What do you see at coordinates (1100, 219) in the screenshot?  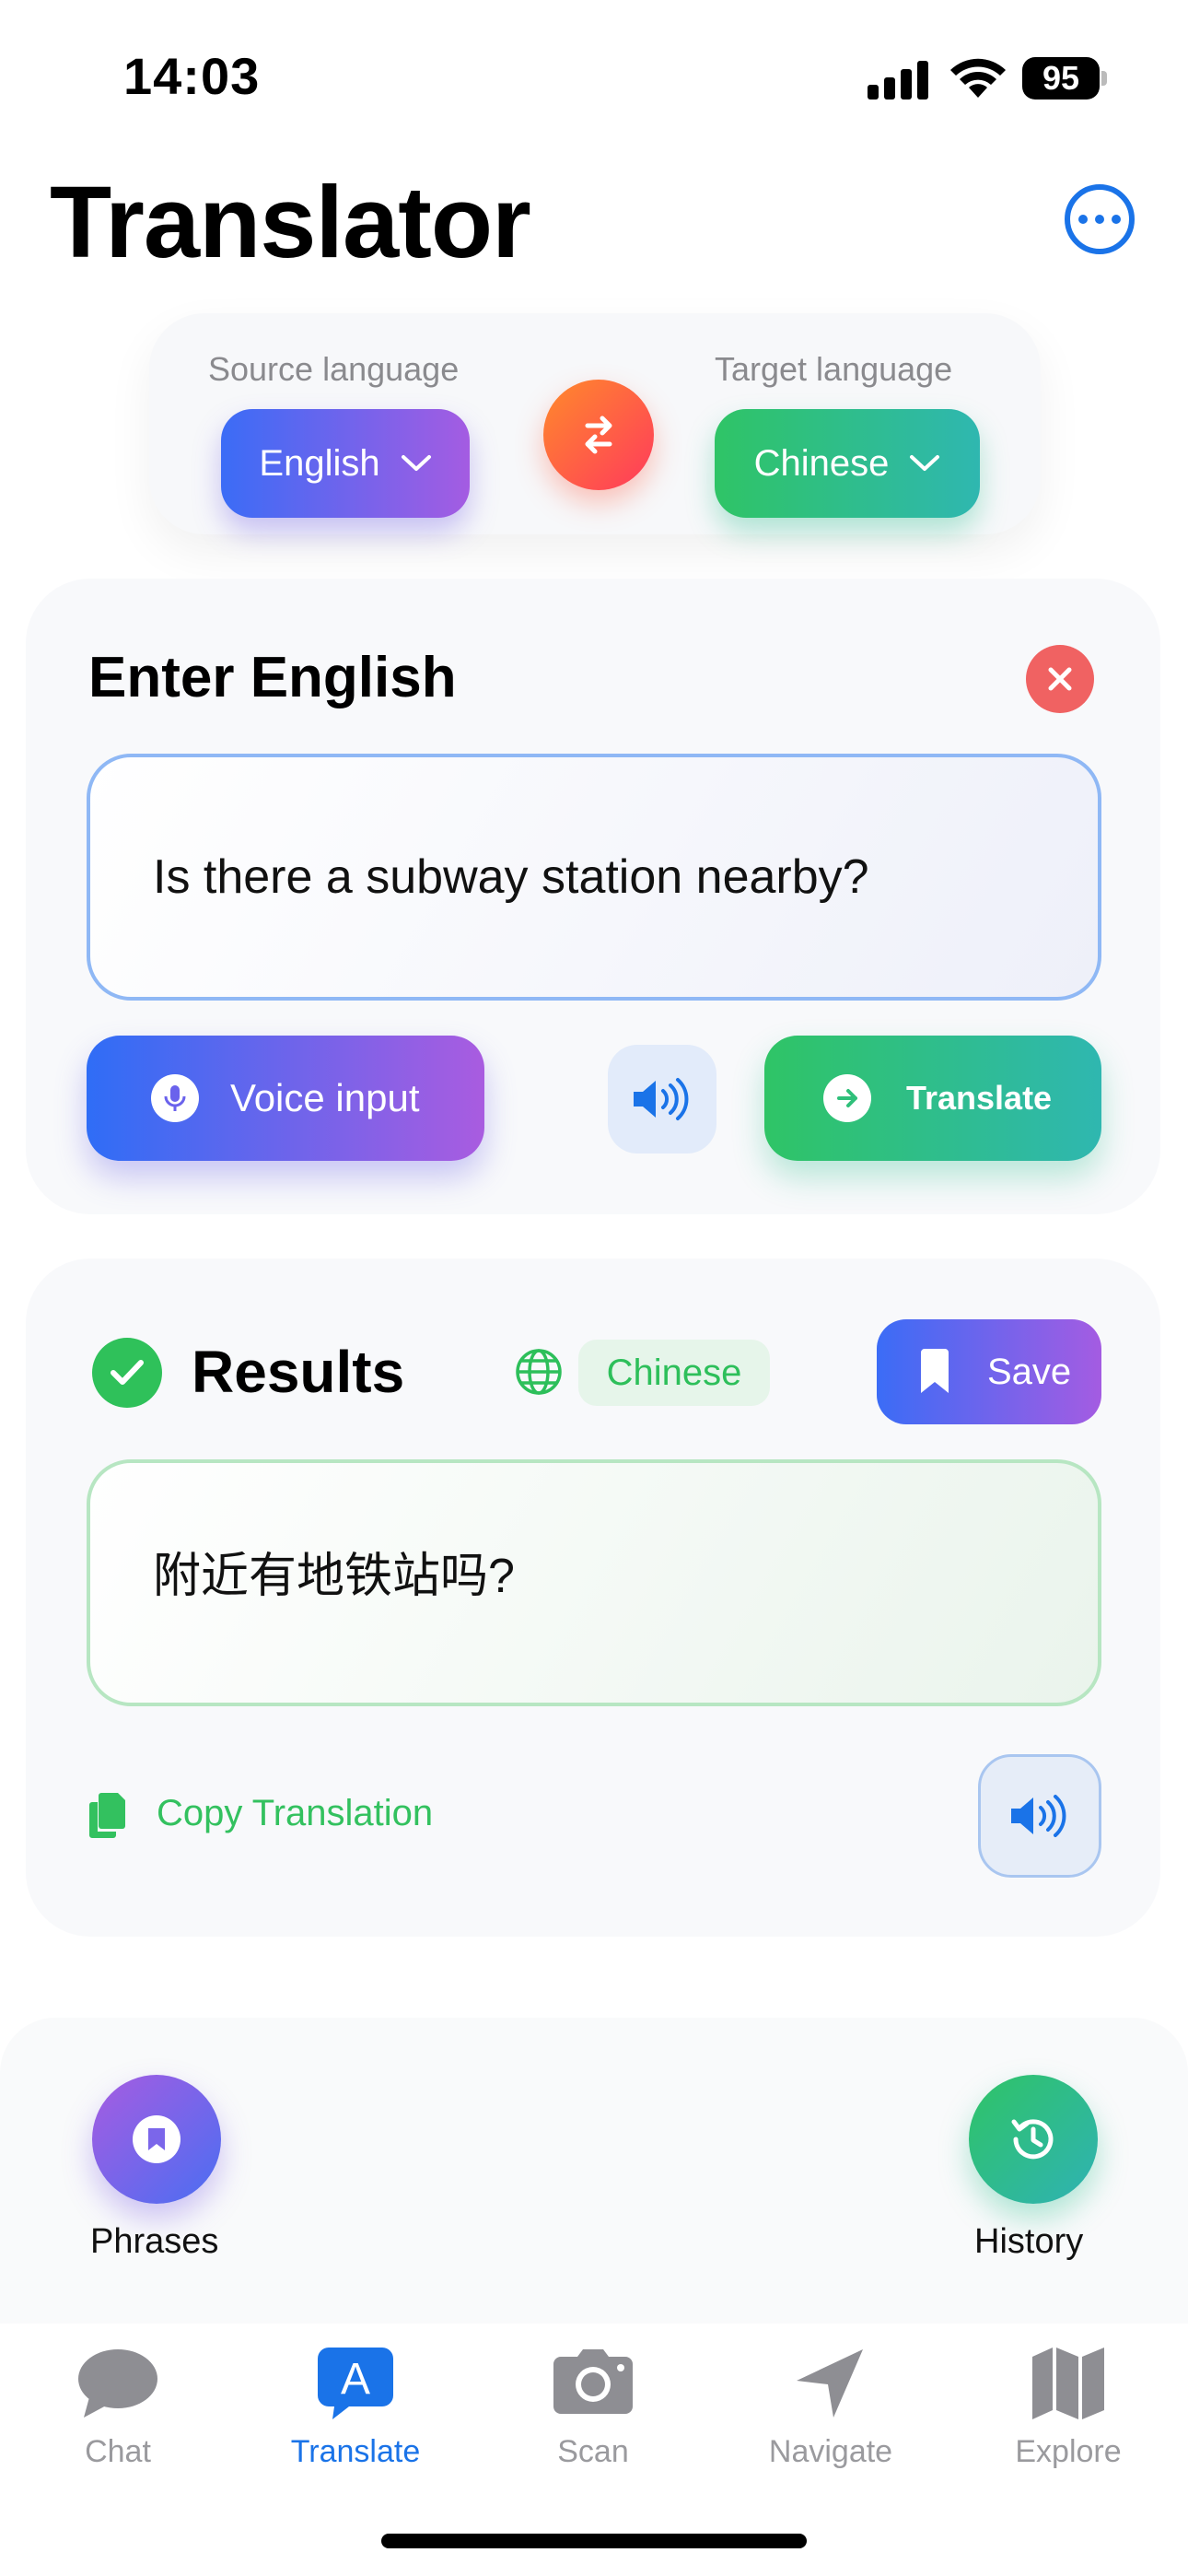 I see `more-options-button` at bounding box center [1100, 219].